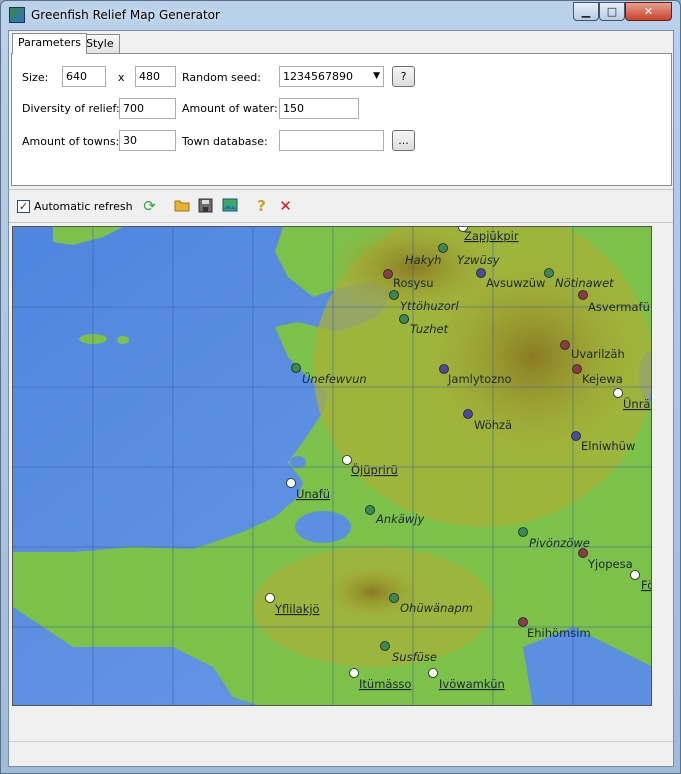 Image resolution: width=681 pixels, height=774 pixels. Describe the element at coordinates (318, 76) in the screenshot. I see `seed-value: 1234567890` at that location.